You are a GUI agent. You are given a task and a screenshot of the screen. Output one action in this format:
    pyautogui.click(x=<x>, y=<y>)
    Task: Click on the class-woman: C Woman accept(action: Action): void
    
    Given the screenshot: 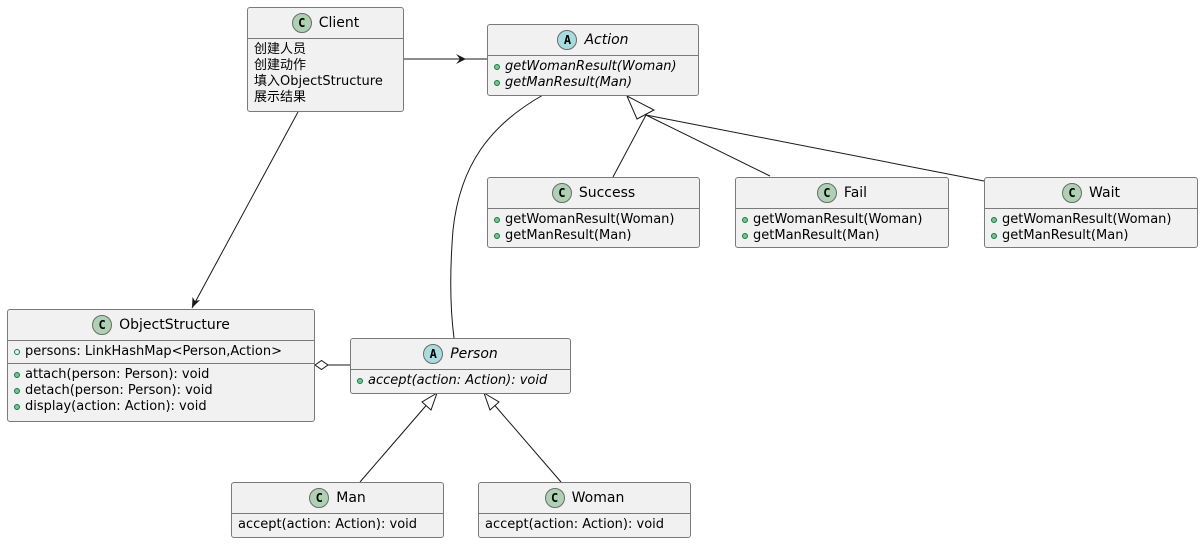 What is the action you would take?
    pyautogui.click(x=584, y=510)
    